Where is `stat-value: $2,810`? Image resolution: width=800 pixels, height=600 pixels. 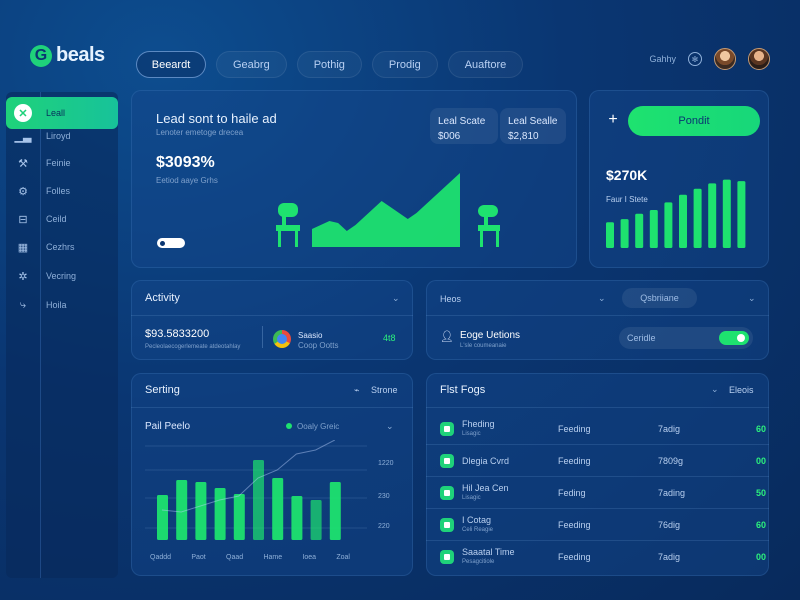
stat-value: $2,810 is located at coordinates (523, 136).